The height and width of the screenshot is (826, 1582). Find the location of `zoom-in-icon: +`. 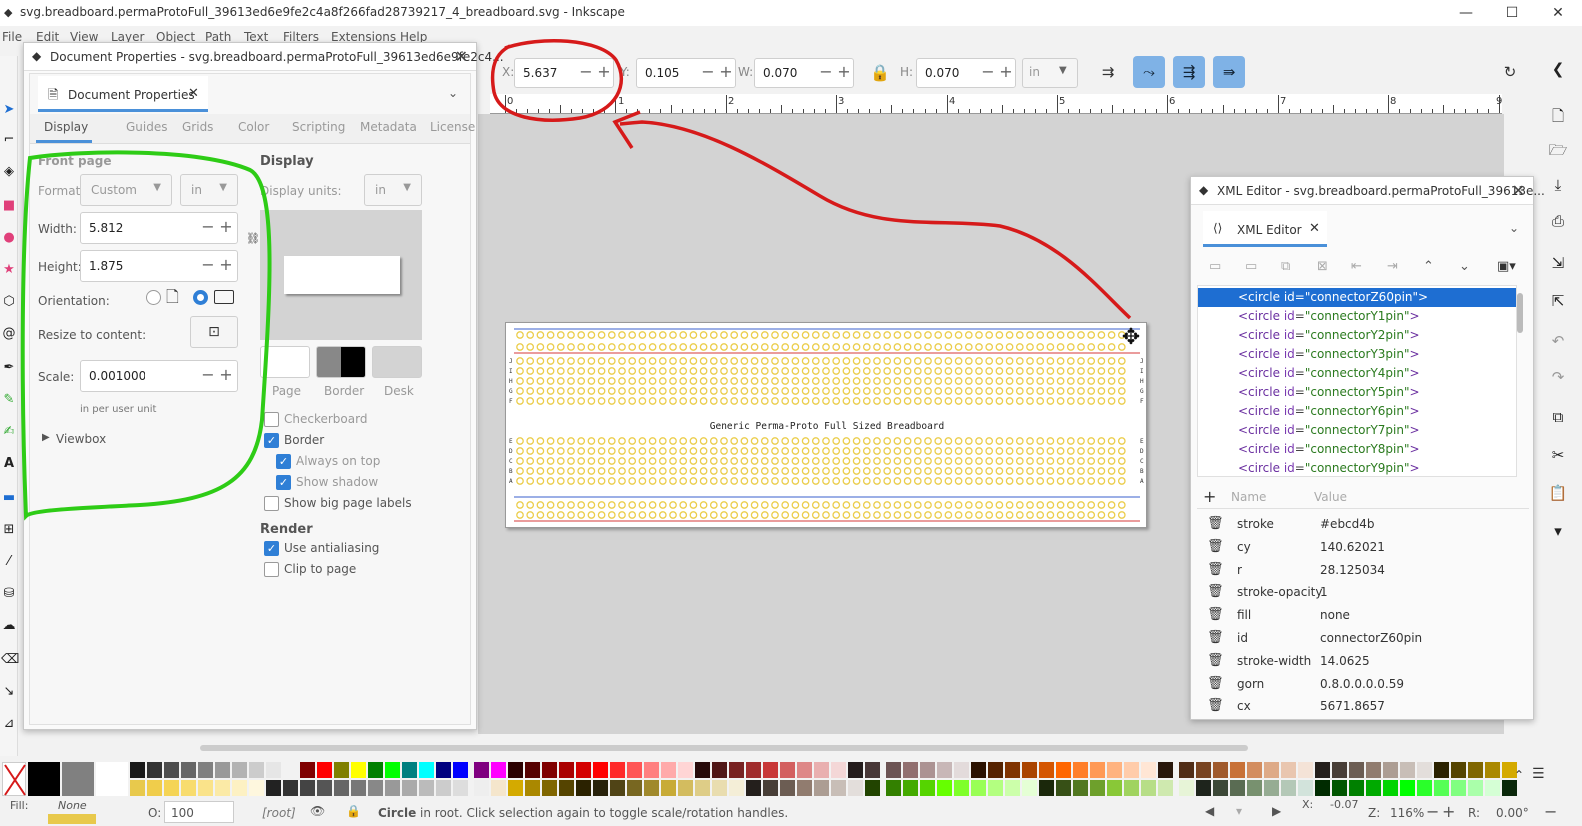

zoom-in-icon: + is located at coordinates (1448, 811).